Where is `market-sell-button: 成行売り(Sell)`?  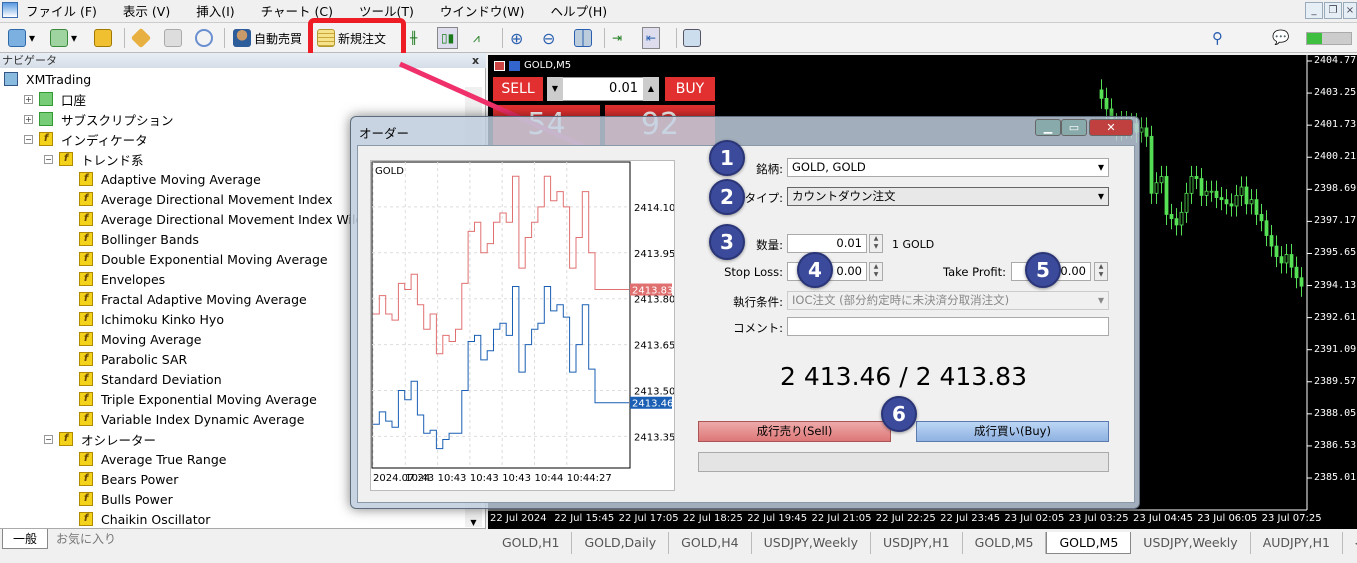 market-sell-button: 成行売り(Sell) is located at coordinates (794, 431).